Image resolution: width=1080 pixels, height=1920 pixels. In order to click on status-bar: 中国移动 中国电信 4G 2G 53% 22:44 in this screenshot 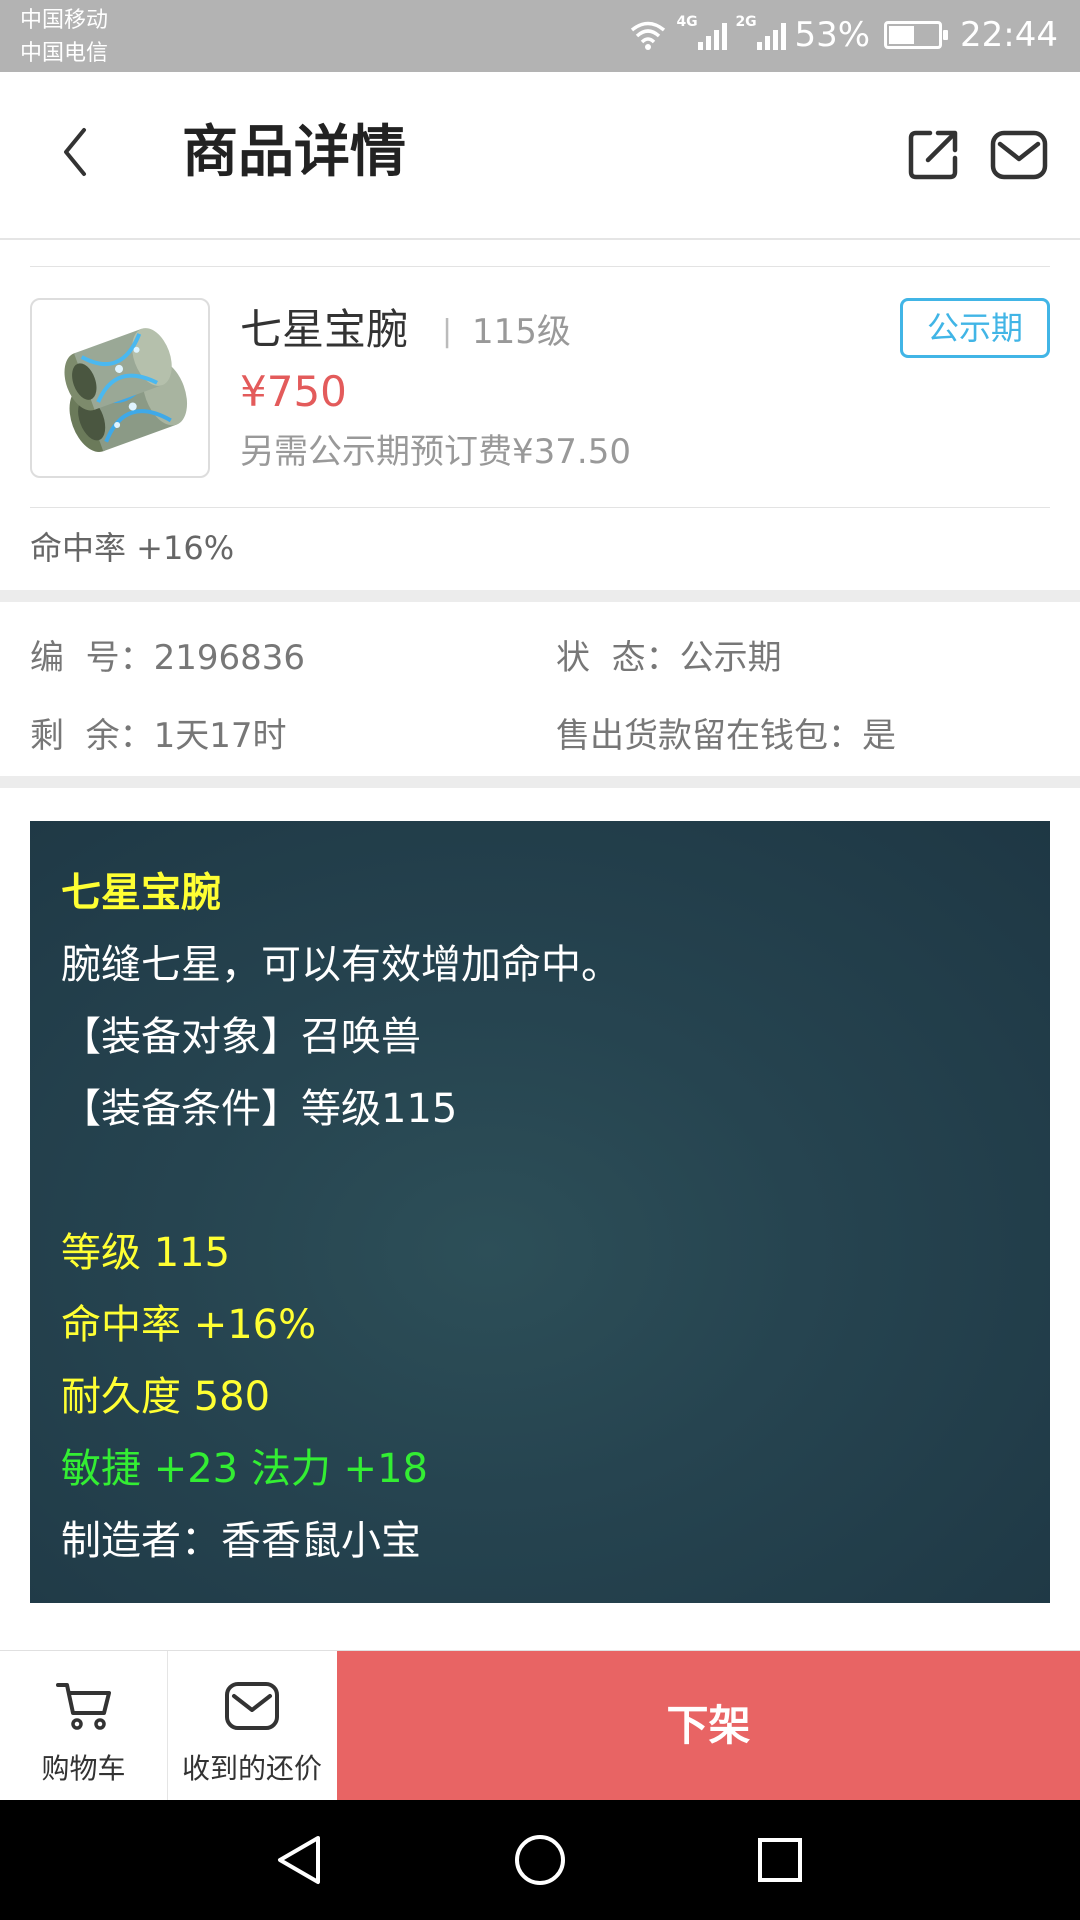, I will do `click(540, 36)`.